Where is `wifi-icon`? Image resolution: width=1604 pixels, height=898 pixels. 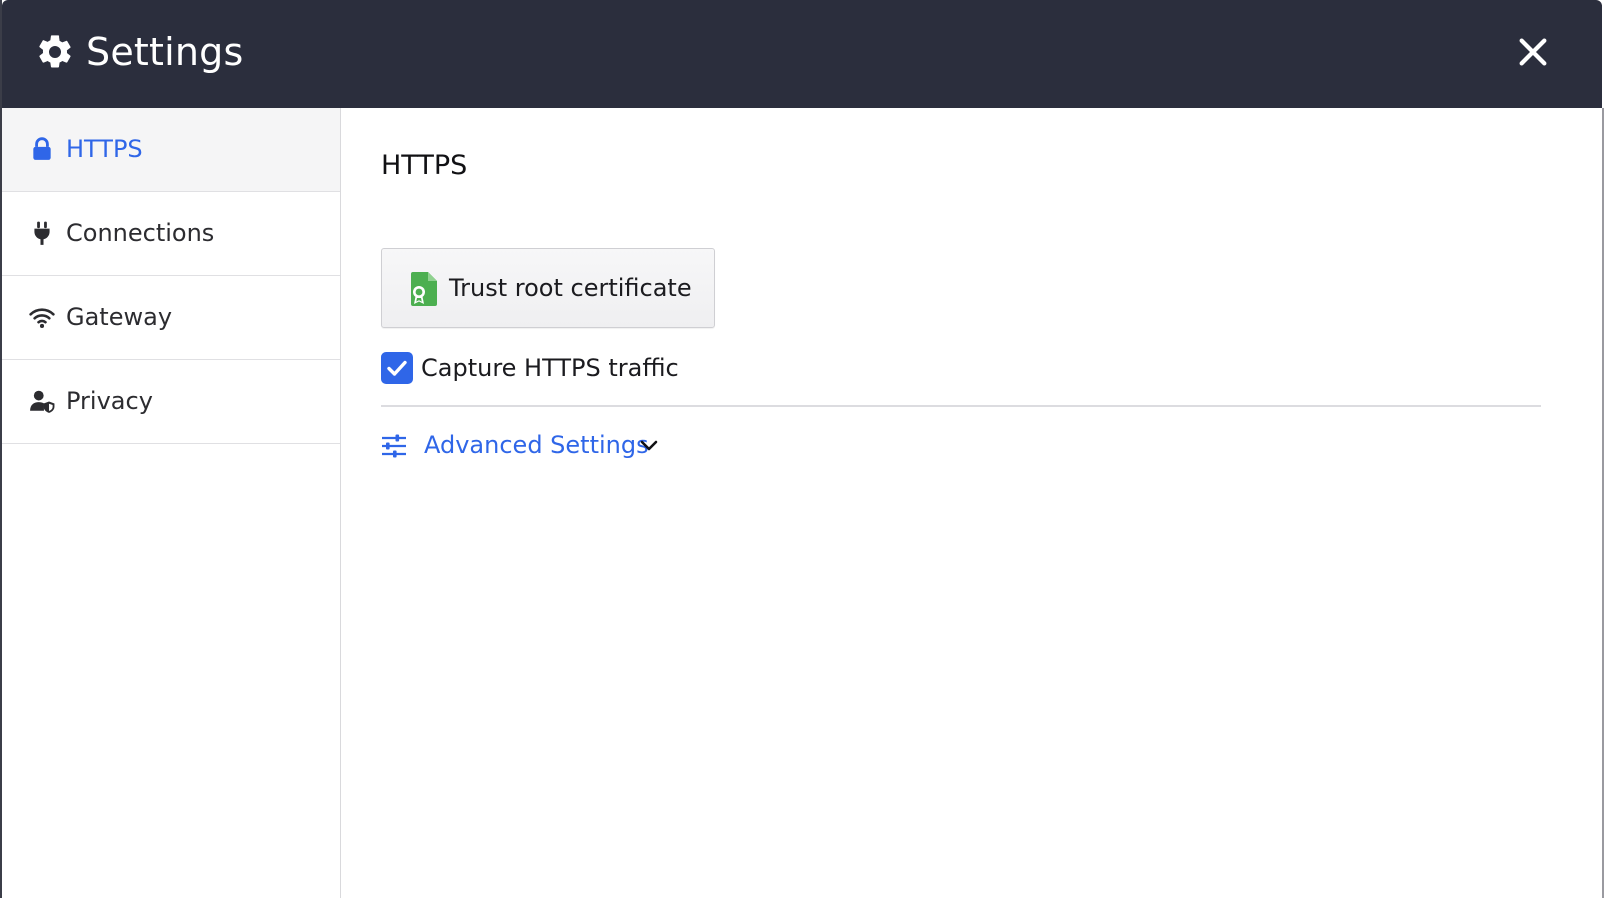
wifi-icon is located at coordinates (42, 318).